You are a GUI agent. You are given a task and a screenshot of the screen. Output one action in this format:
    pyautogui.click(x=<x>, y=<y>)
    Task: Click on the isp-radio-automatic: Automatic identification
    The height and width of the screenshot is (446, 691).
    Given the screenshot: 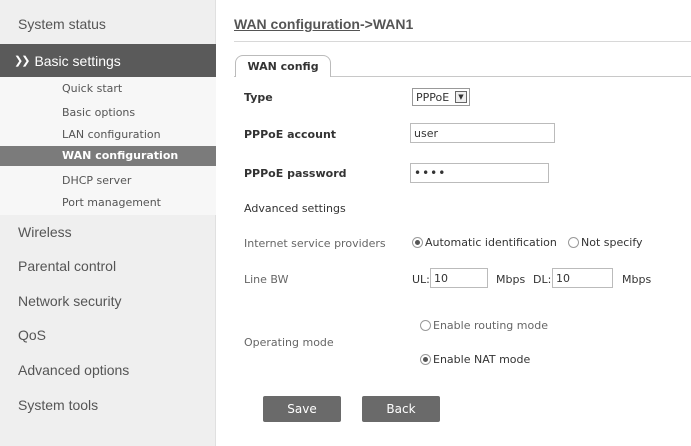 What is the action you would take?
    pyautogui.click(x=484, y=242)
    